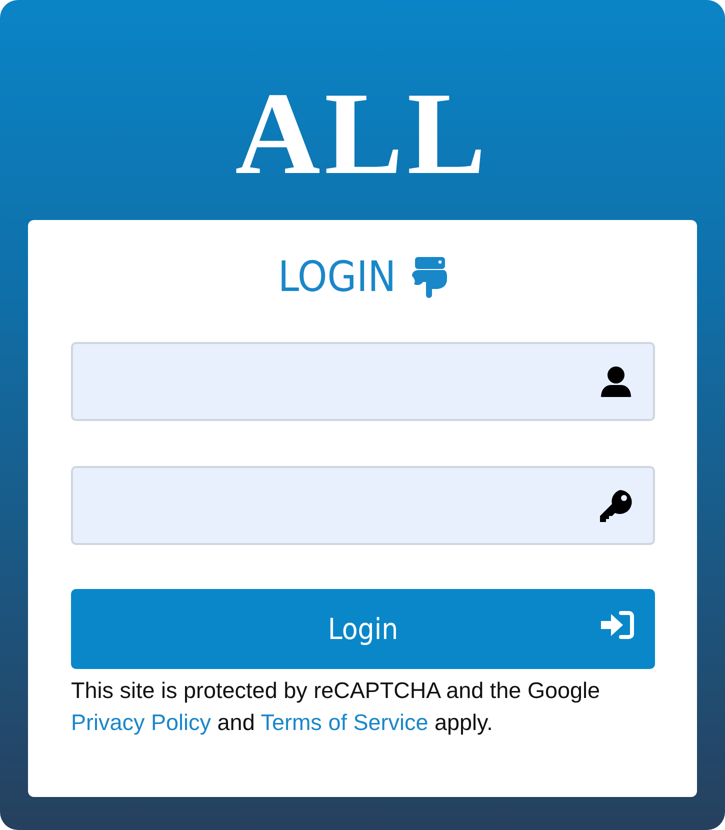  What do you see at coordinates (616, 505) in the screenshot?
I see `key-icon` at bounding box center [616, 505].